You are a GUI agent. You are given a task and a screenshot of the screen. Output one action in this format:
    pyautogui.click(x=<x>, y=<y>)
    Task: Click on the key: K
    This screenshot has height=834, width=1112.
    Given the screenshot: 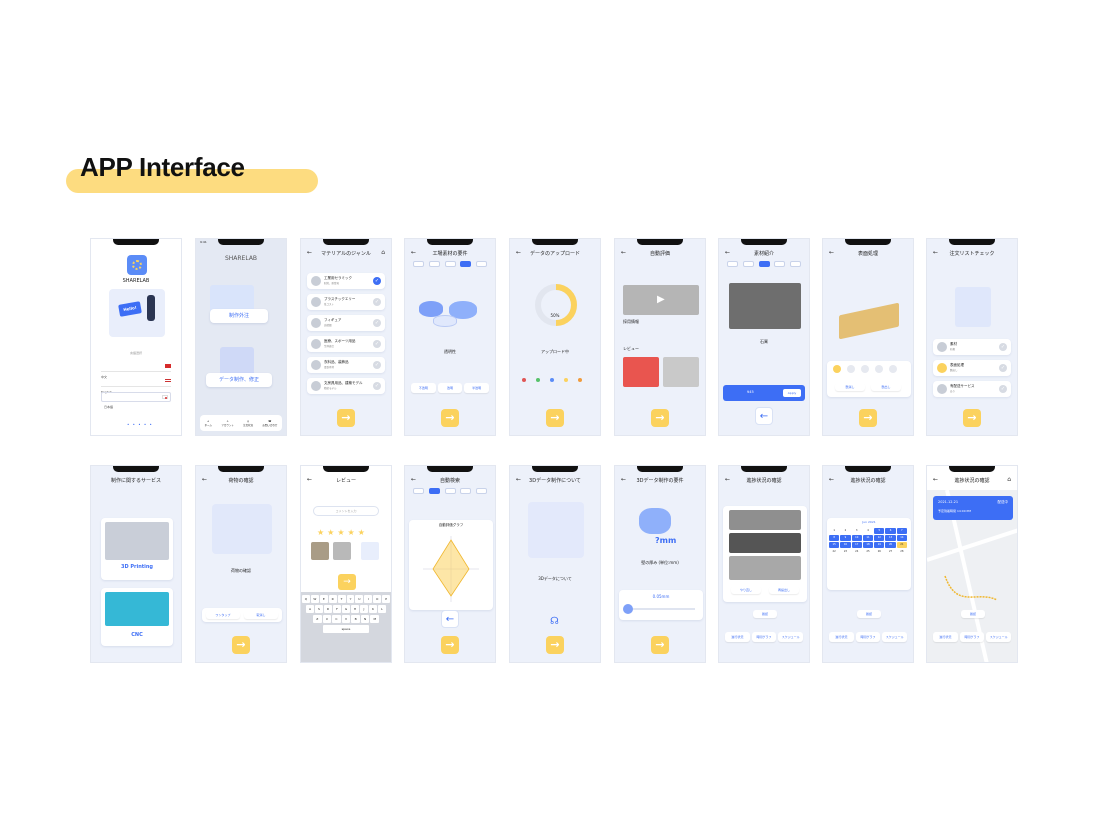 What is the action you would take?
    pyautogui.click(x=373, y=609)
    